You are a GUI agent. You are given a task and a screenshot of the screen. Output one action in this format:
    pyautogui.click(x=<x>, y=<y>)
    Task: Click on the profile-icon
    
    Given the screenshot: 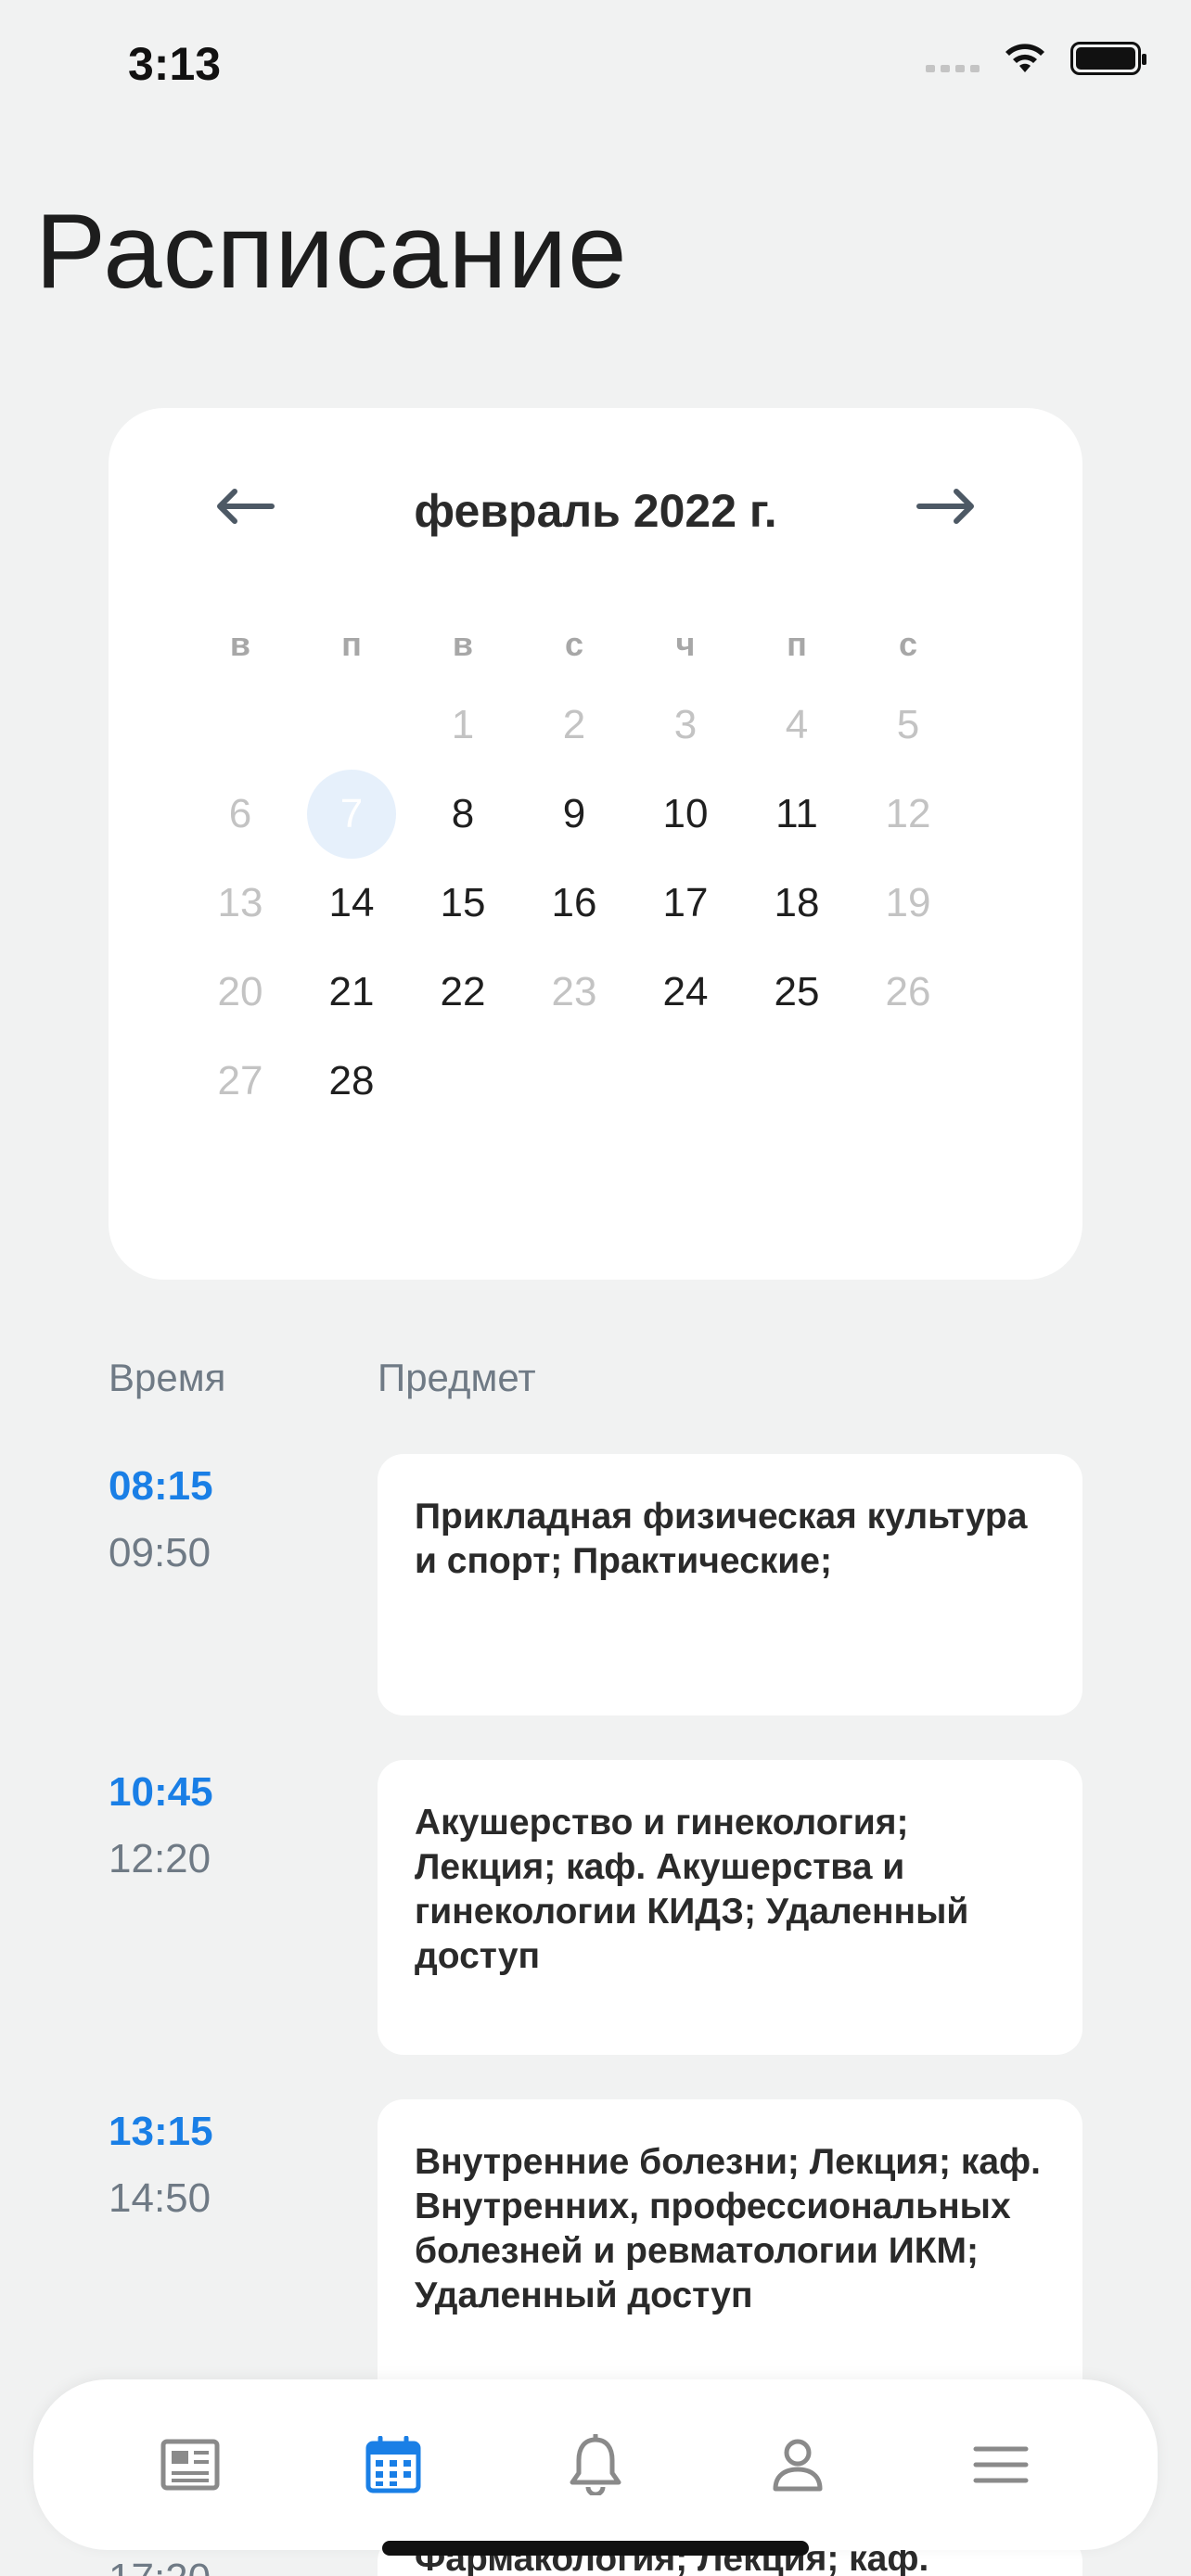 What is the action you would take?
    pyautogui.click(x=798, y=2465)
    